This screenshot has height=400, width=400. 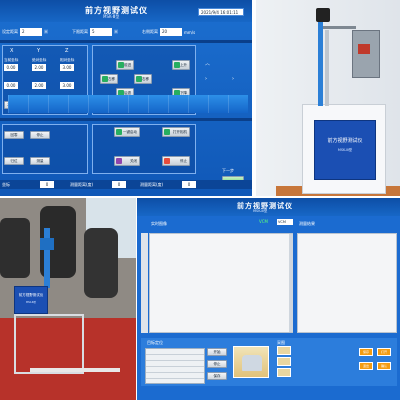 What do you see at coordinates (159, 223) in the screenshot?
I see `live-image-header: 实时图像` at bounding box center [159, 223].